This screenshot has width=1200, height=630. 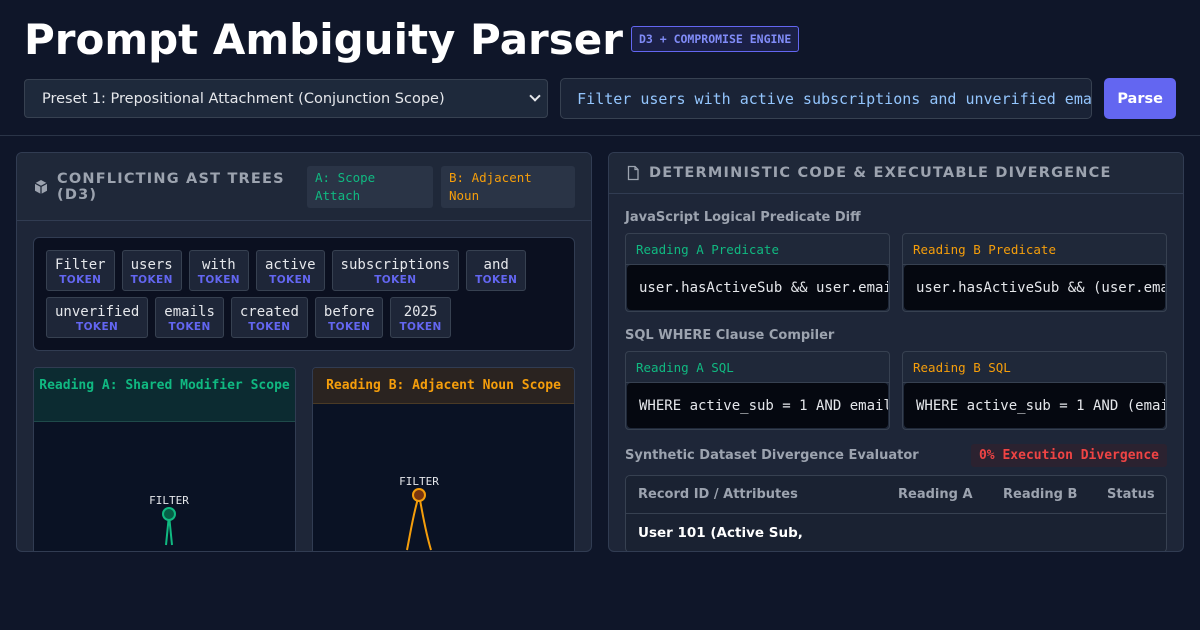 I want to click on col-reading-a: Reading A, so click(x=935, y=494).